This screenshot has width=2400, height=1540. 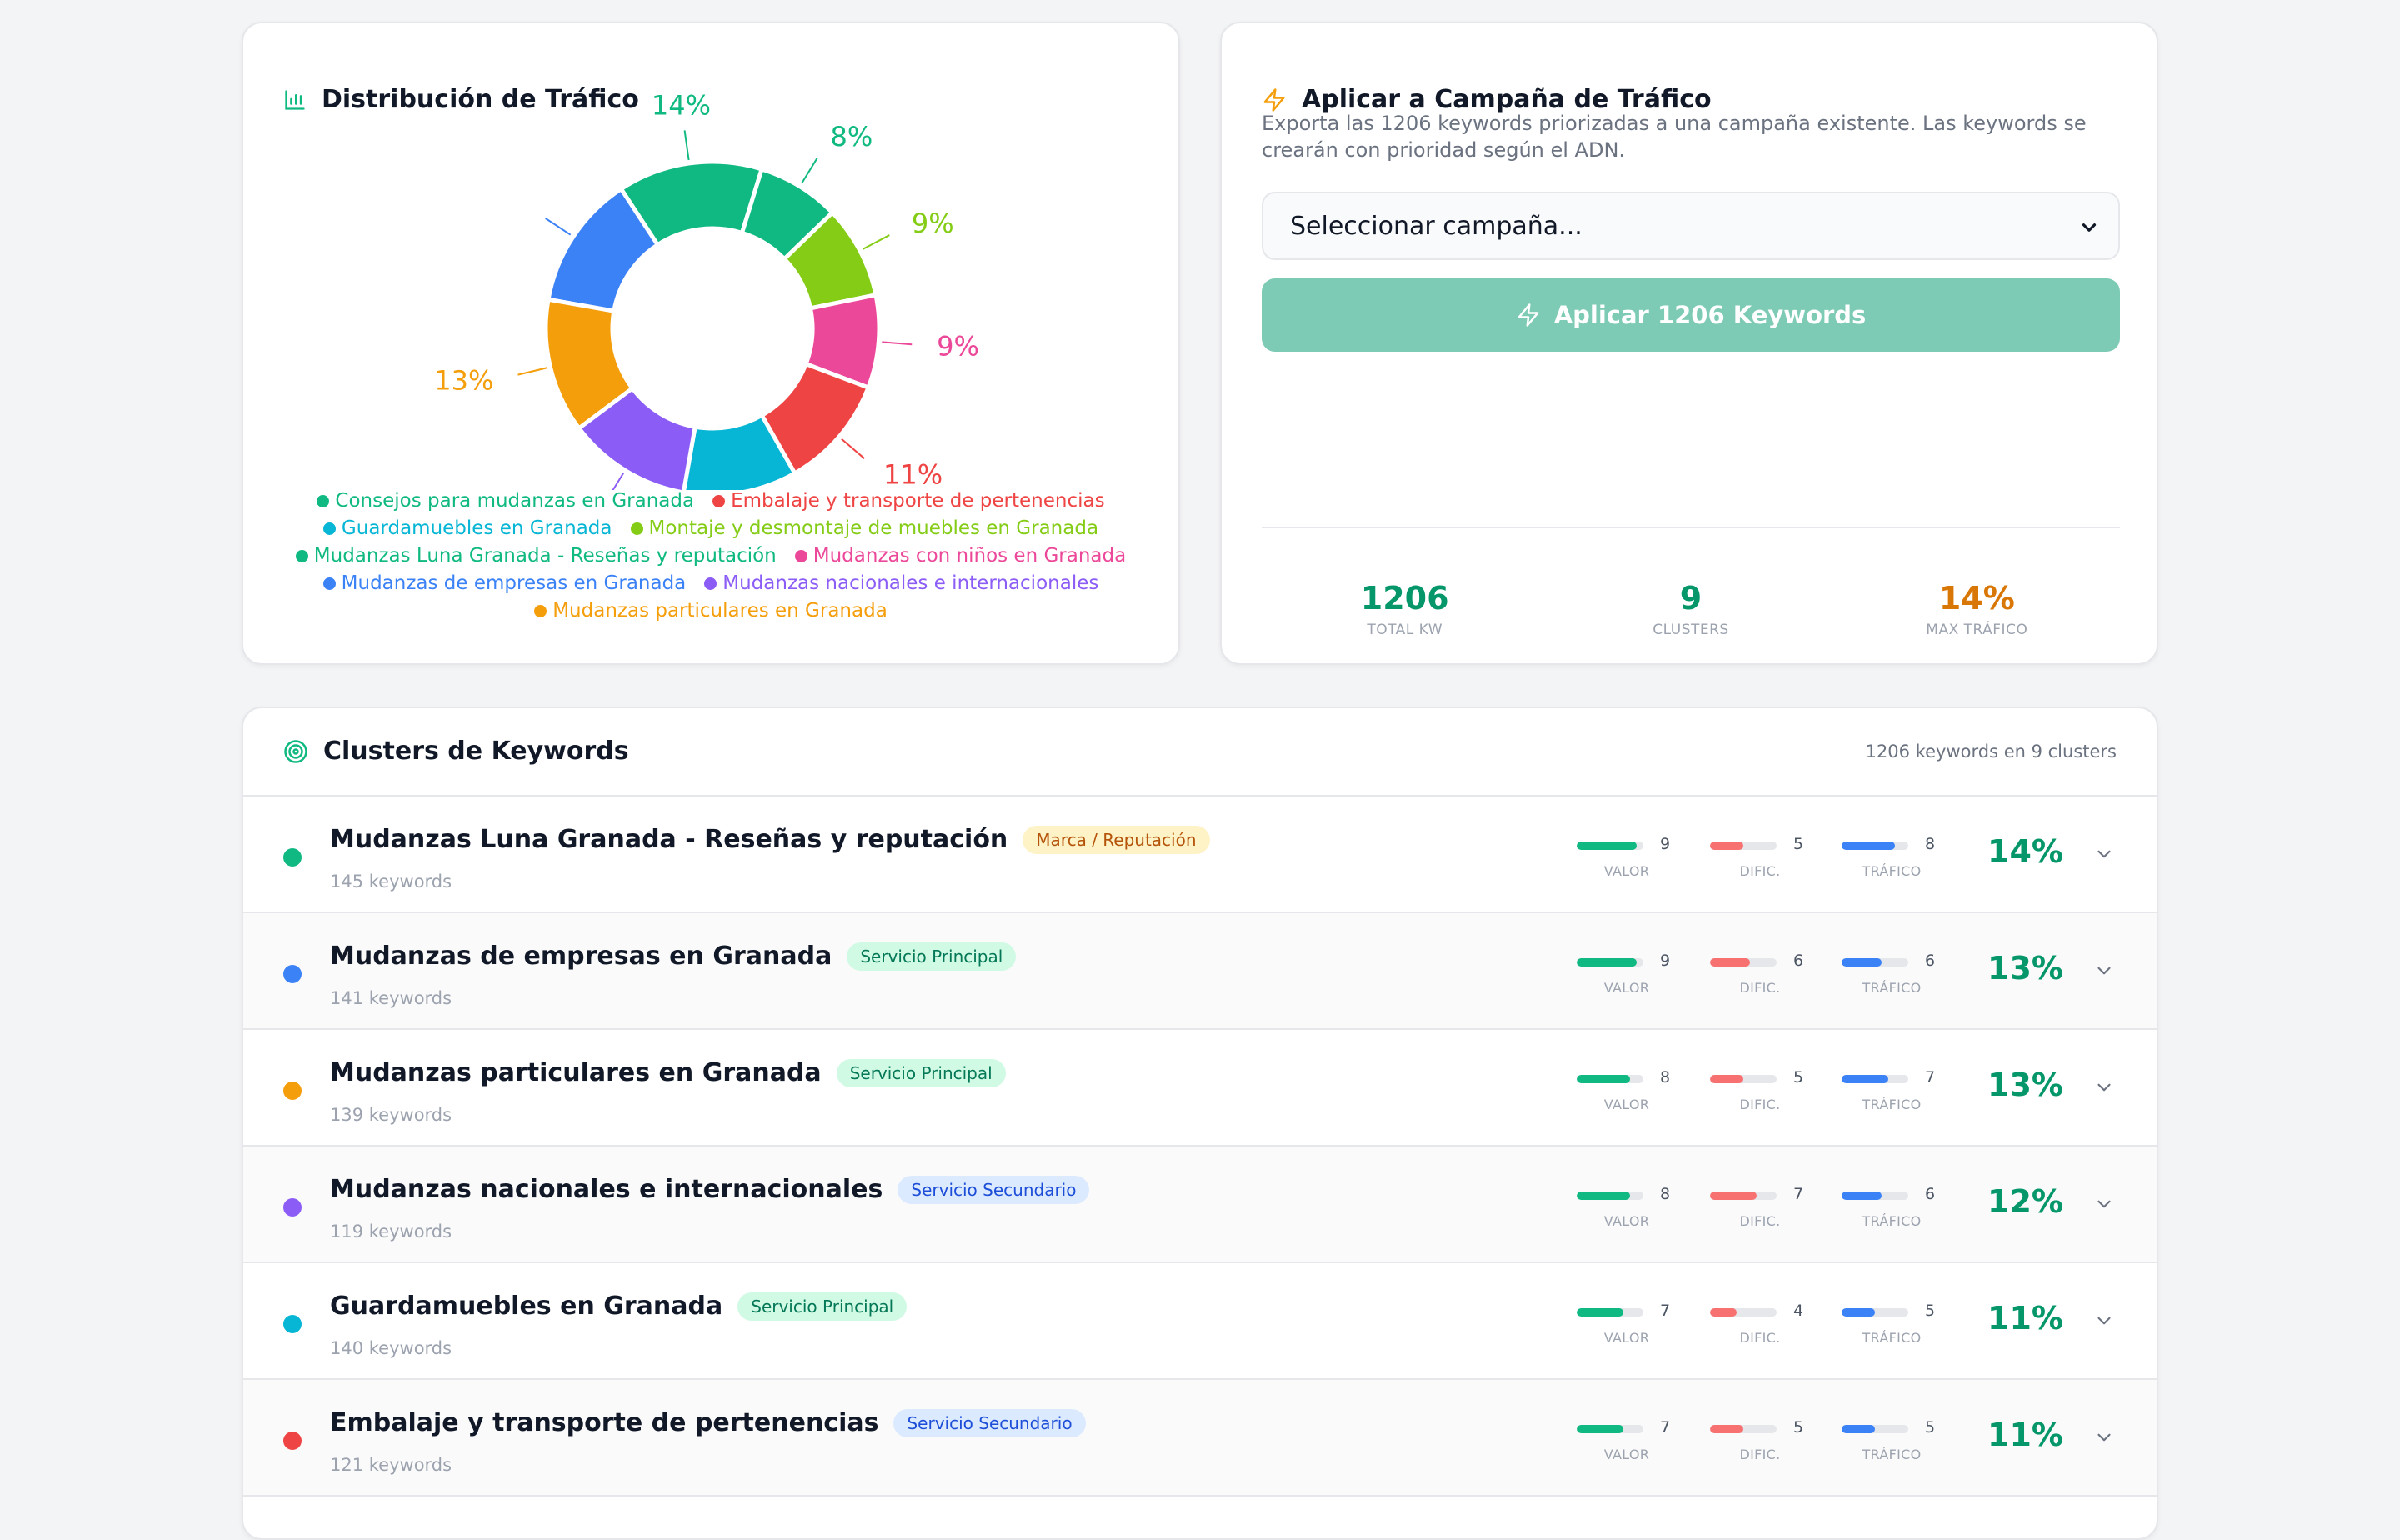 What do you see at coordinates (1635, 860) in the screenshot?
I see `metric-valor: 9 VALOR` at bounding box center [1635, 860].